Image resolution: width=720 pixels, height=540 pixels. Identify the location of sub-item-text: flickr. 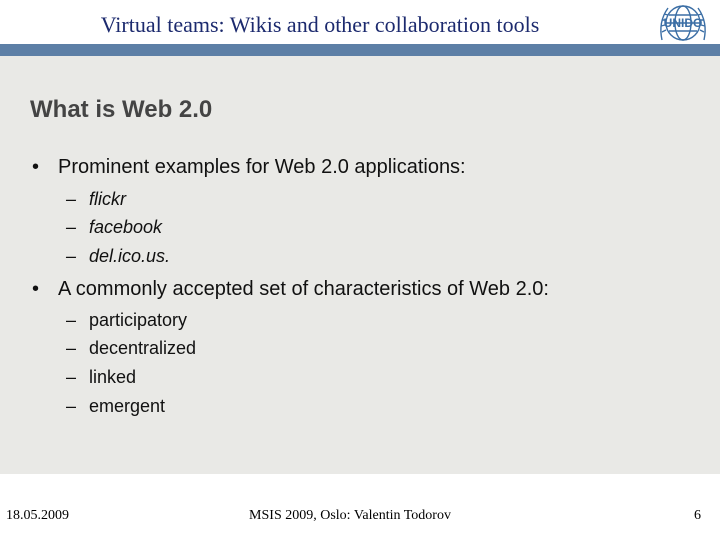
(107, 199).